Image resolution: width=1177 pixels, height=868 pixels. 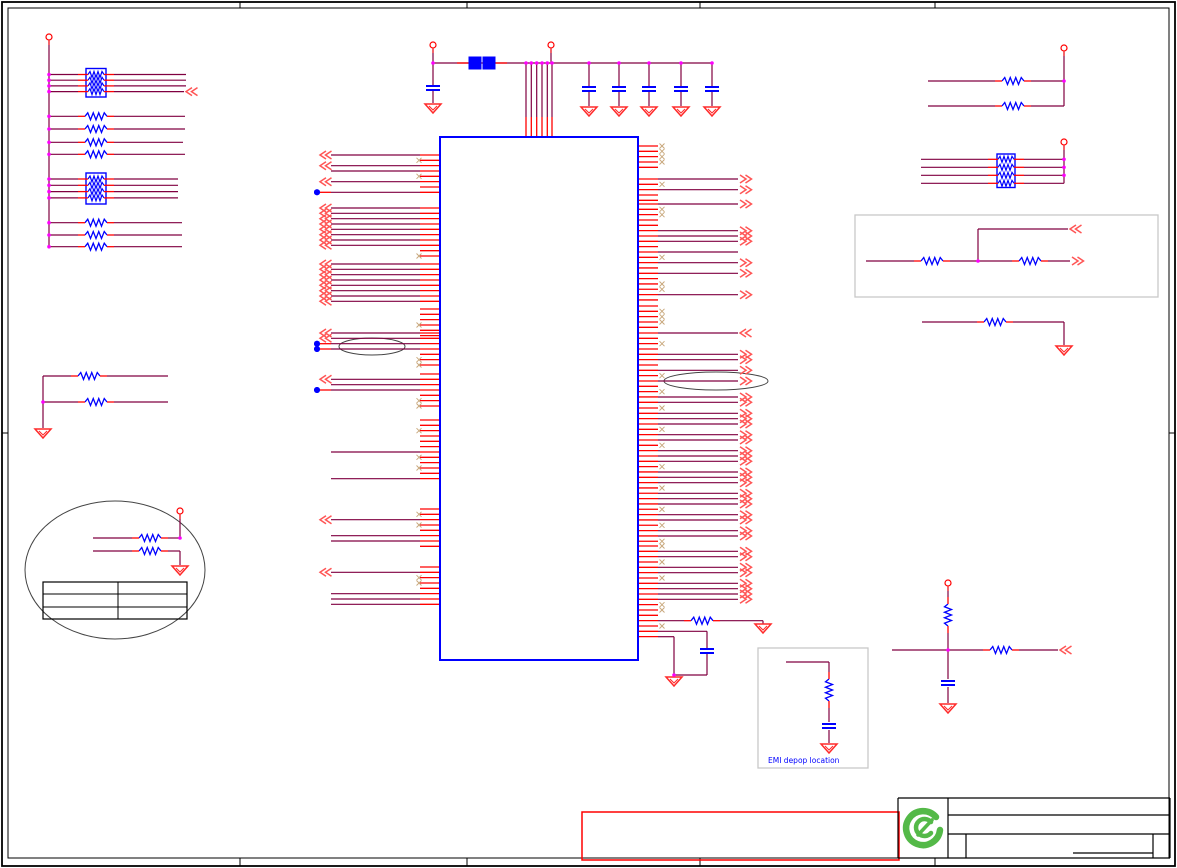 What do you see at coordinates (804, 760) in the screenshot?
I see `emi-depop-label: EMI depop location` at bounding box center [804, 760].